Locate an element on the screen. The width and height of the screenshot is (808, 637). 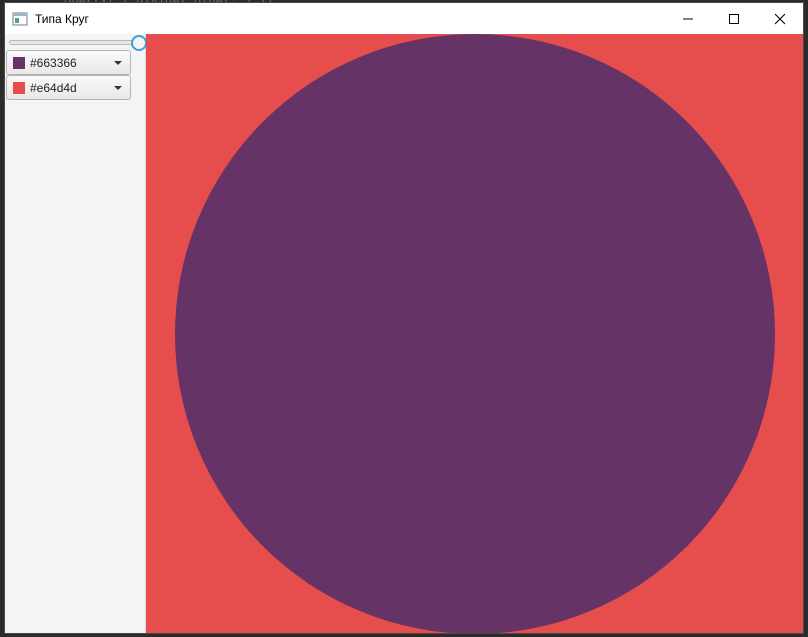
circle-color-picker: #663366 is located at coordinates (68, 62).